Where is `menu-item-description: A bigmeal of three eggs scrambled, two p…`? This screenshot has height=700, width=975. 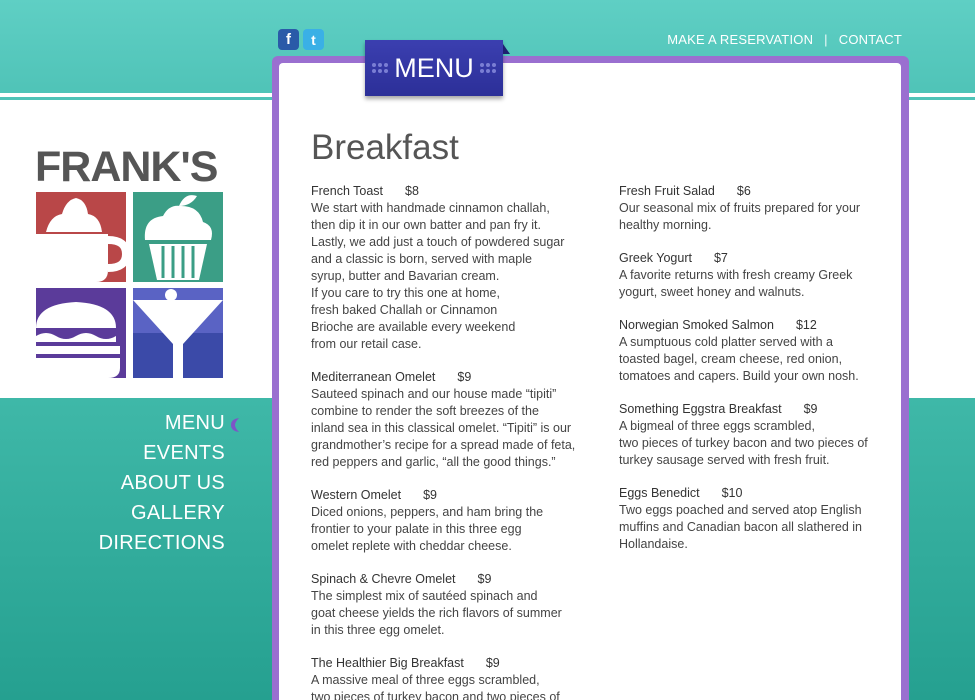 menu-item-description: A bigmeal of three eggs scrambled, two p… is located at coordinates (743, 443).